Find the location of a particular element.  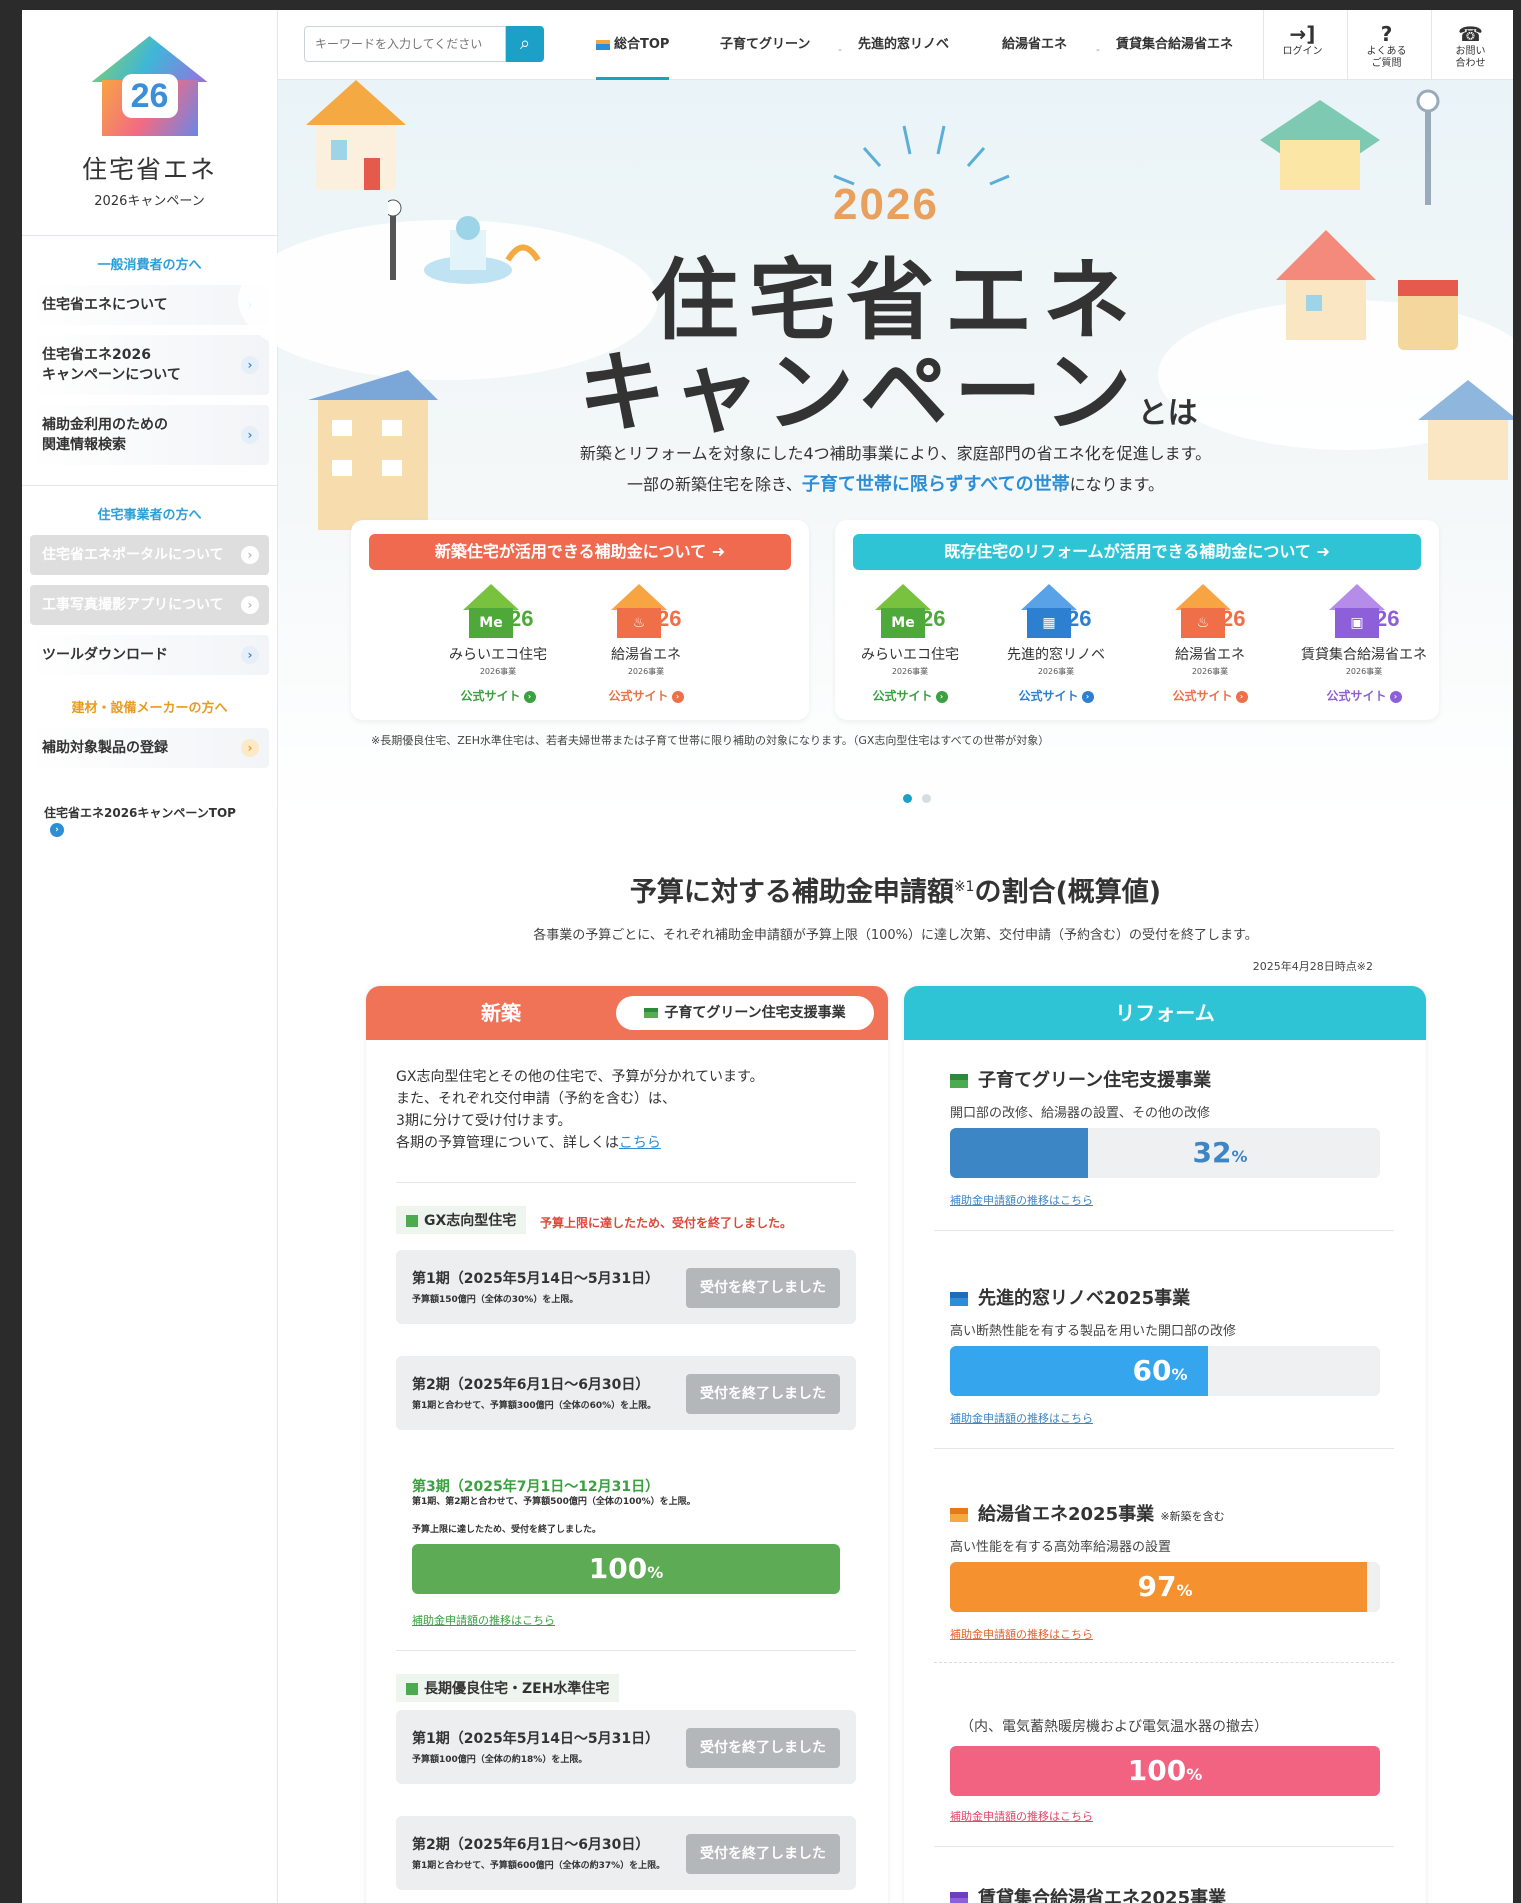

nav-top: 総合TOP is located at coordinates (633, 45).